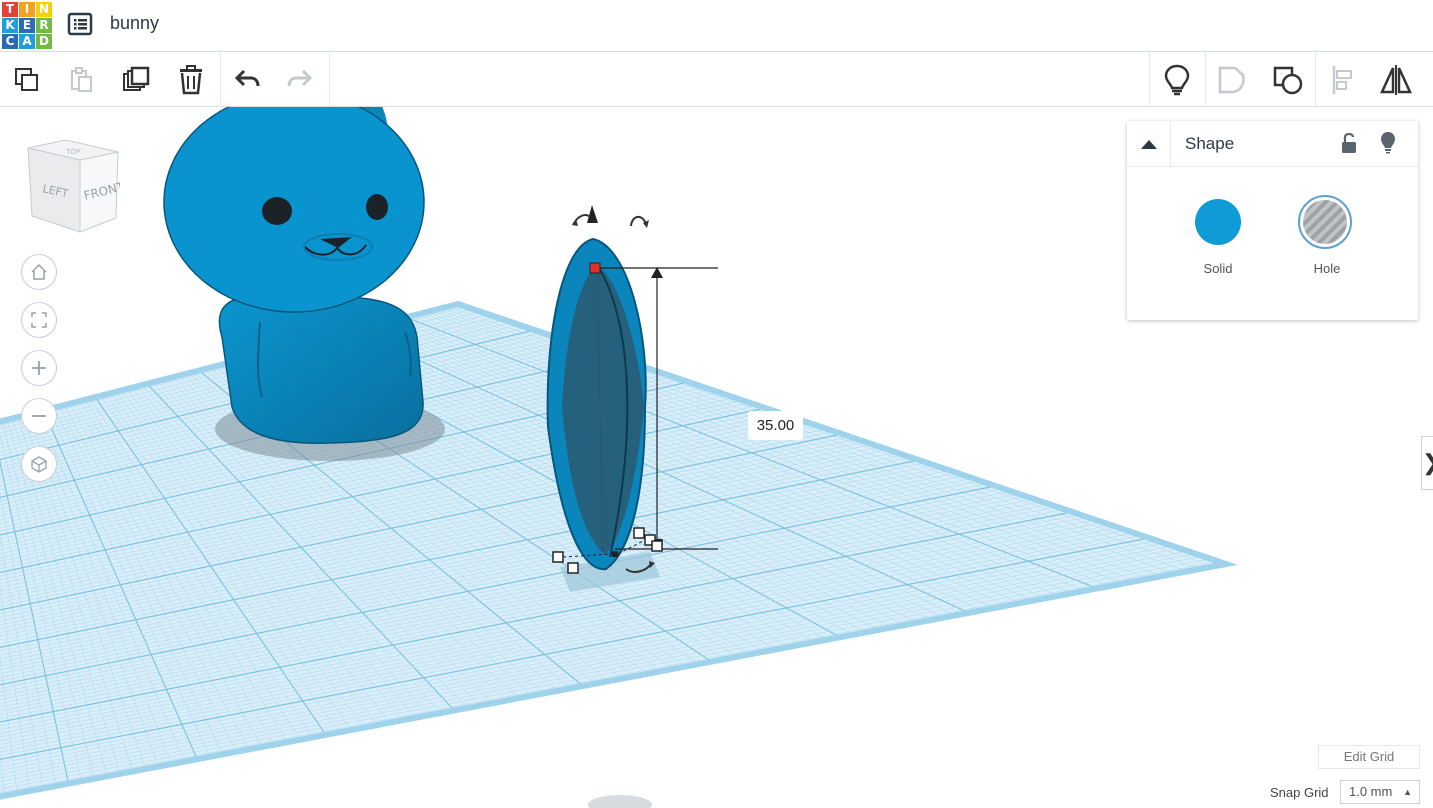  Describe the element at coordinates (1218, 222) in the screenshot. I see `solid-color-swatch` at that location.